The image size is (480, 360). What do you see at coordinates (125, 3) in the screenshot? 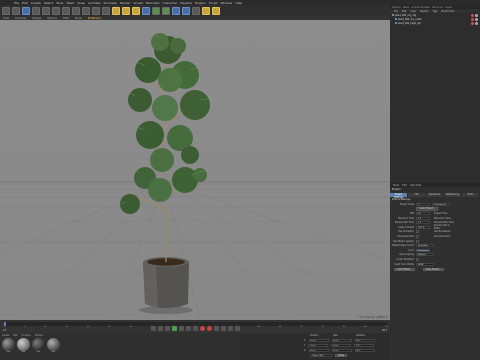
I see `menu-render: Render` at bounding box center [125, 3].